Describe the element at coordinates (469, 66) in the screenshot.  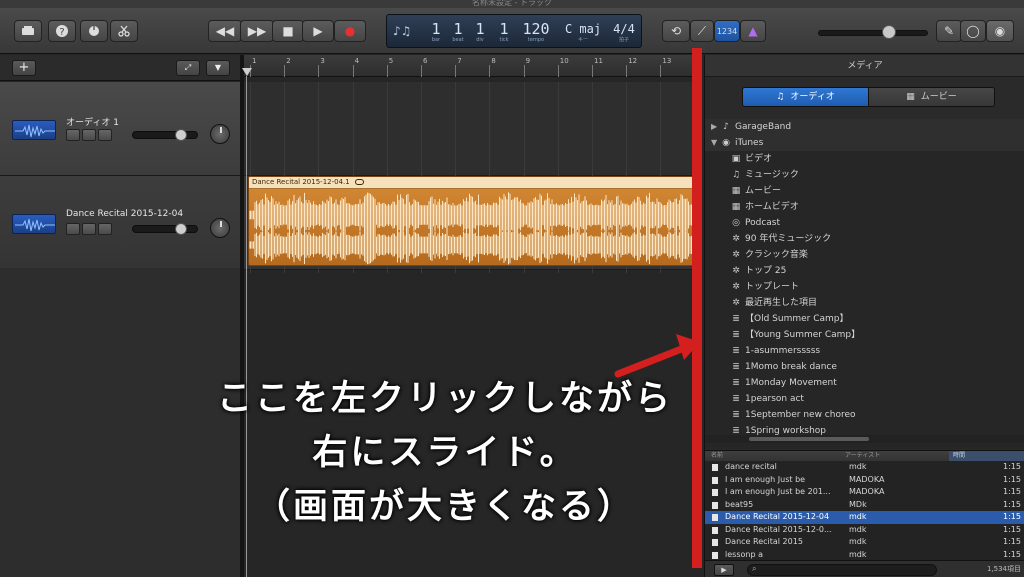
I see `timeline-ruler: 1 2 3 4 5 6 7 8 9 10 11 12 13` at that location.